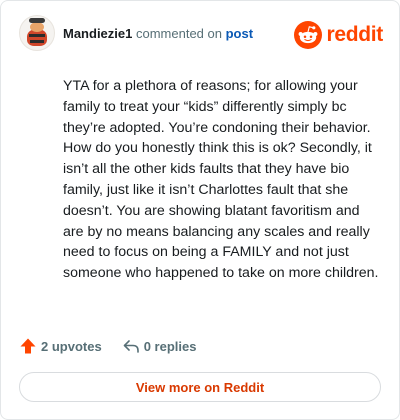  What do you see at coordinates (200, 387) in the screenshot?
I see `view-more-button: View more on Reddit` at bounding box center [200, 387].